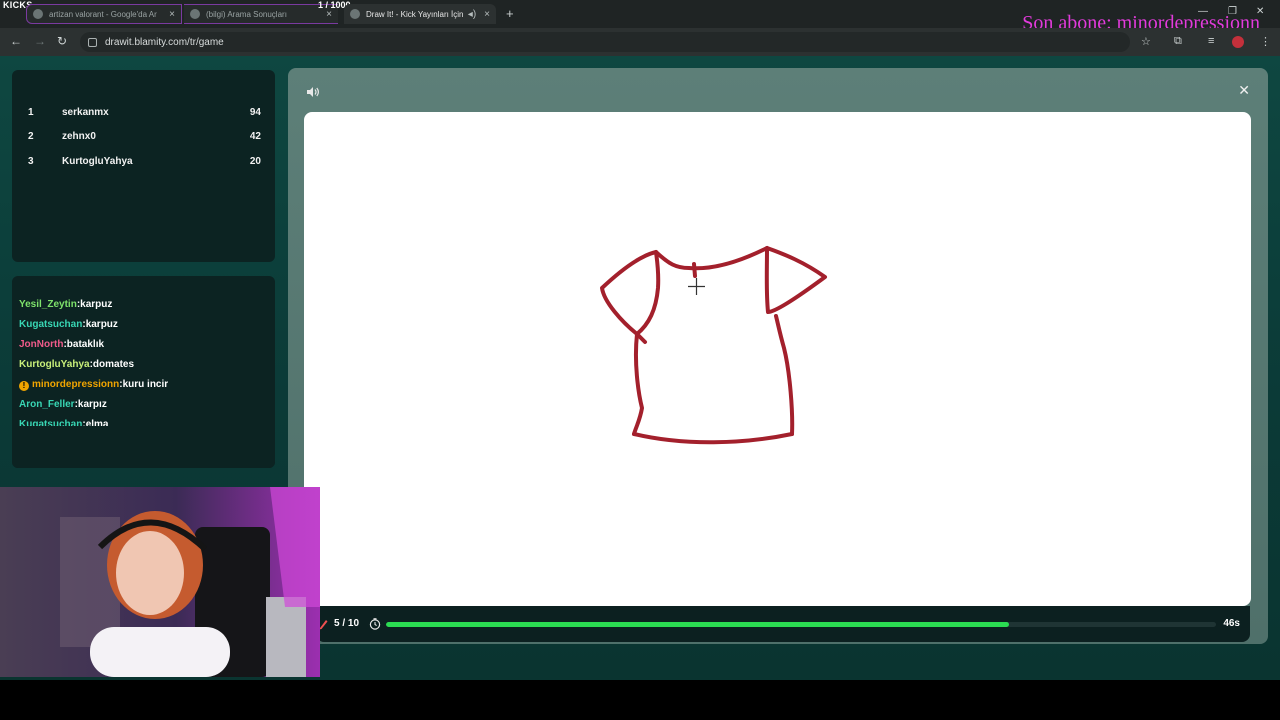 The image size is (1280, 720). What do you see at coordinates (1232, 11) in the screenshot?
I see `maximize-icon: ❐` at bounding box center [1232, 11].